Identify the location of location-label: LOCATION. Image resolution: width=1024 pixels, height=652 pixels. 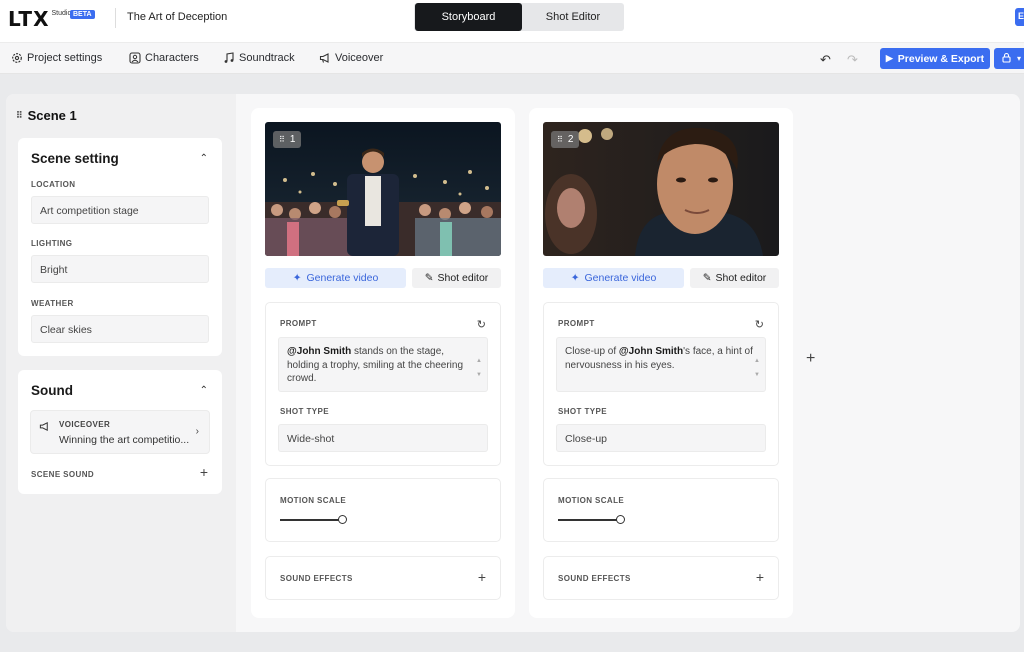
(53, 184).